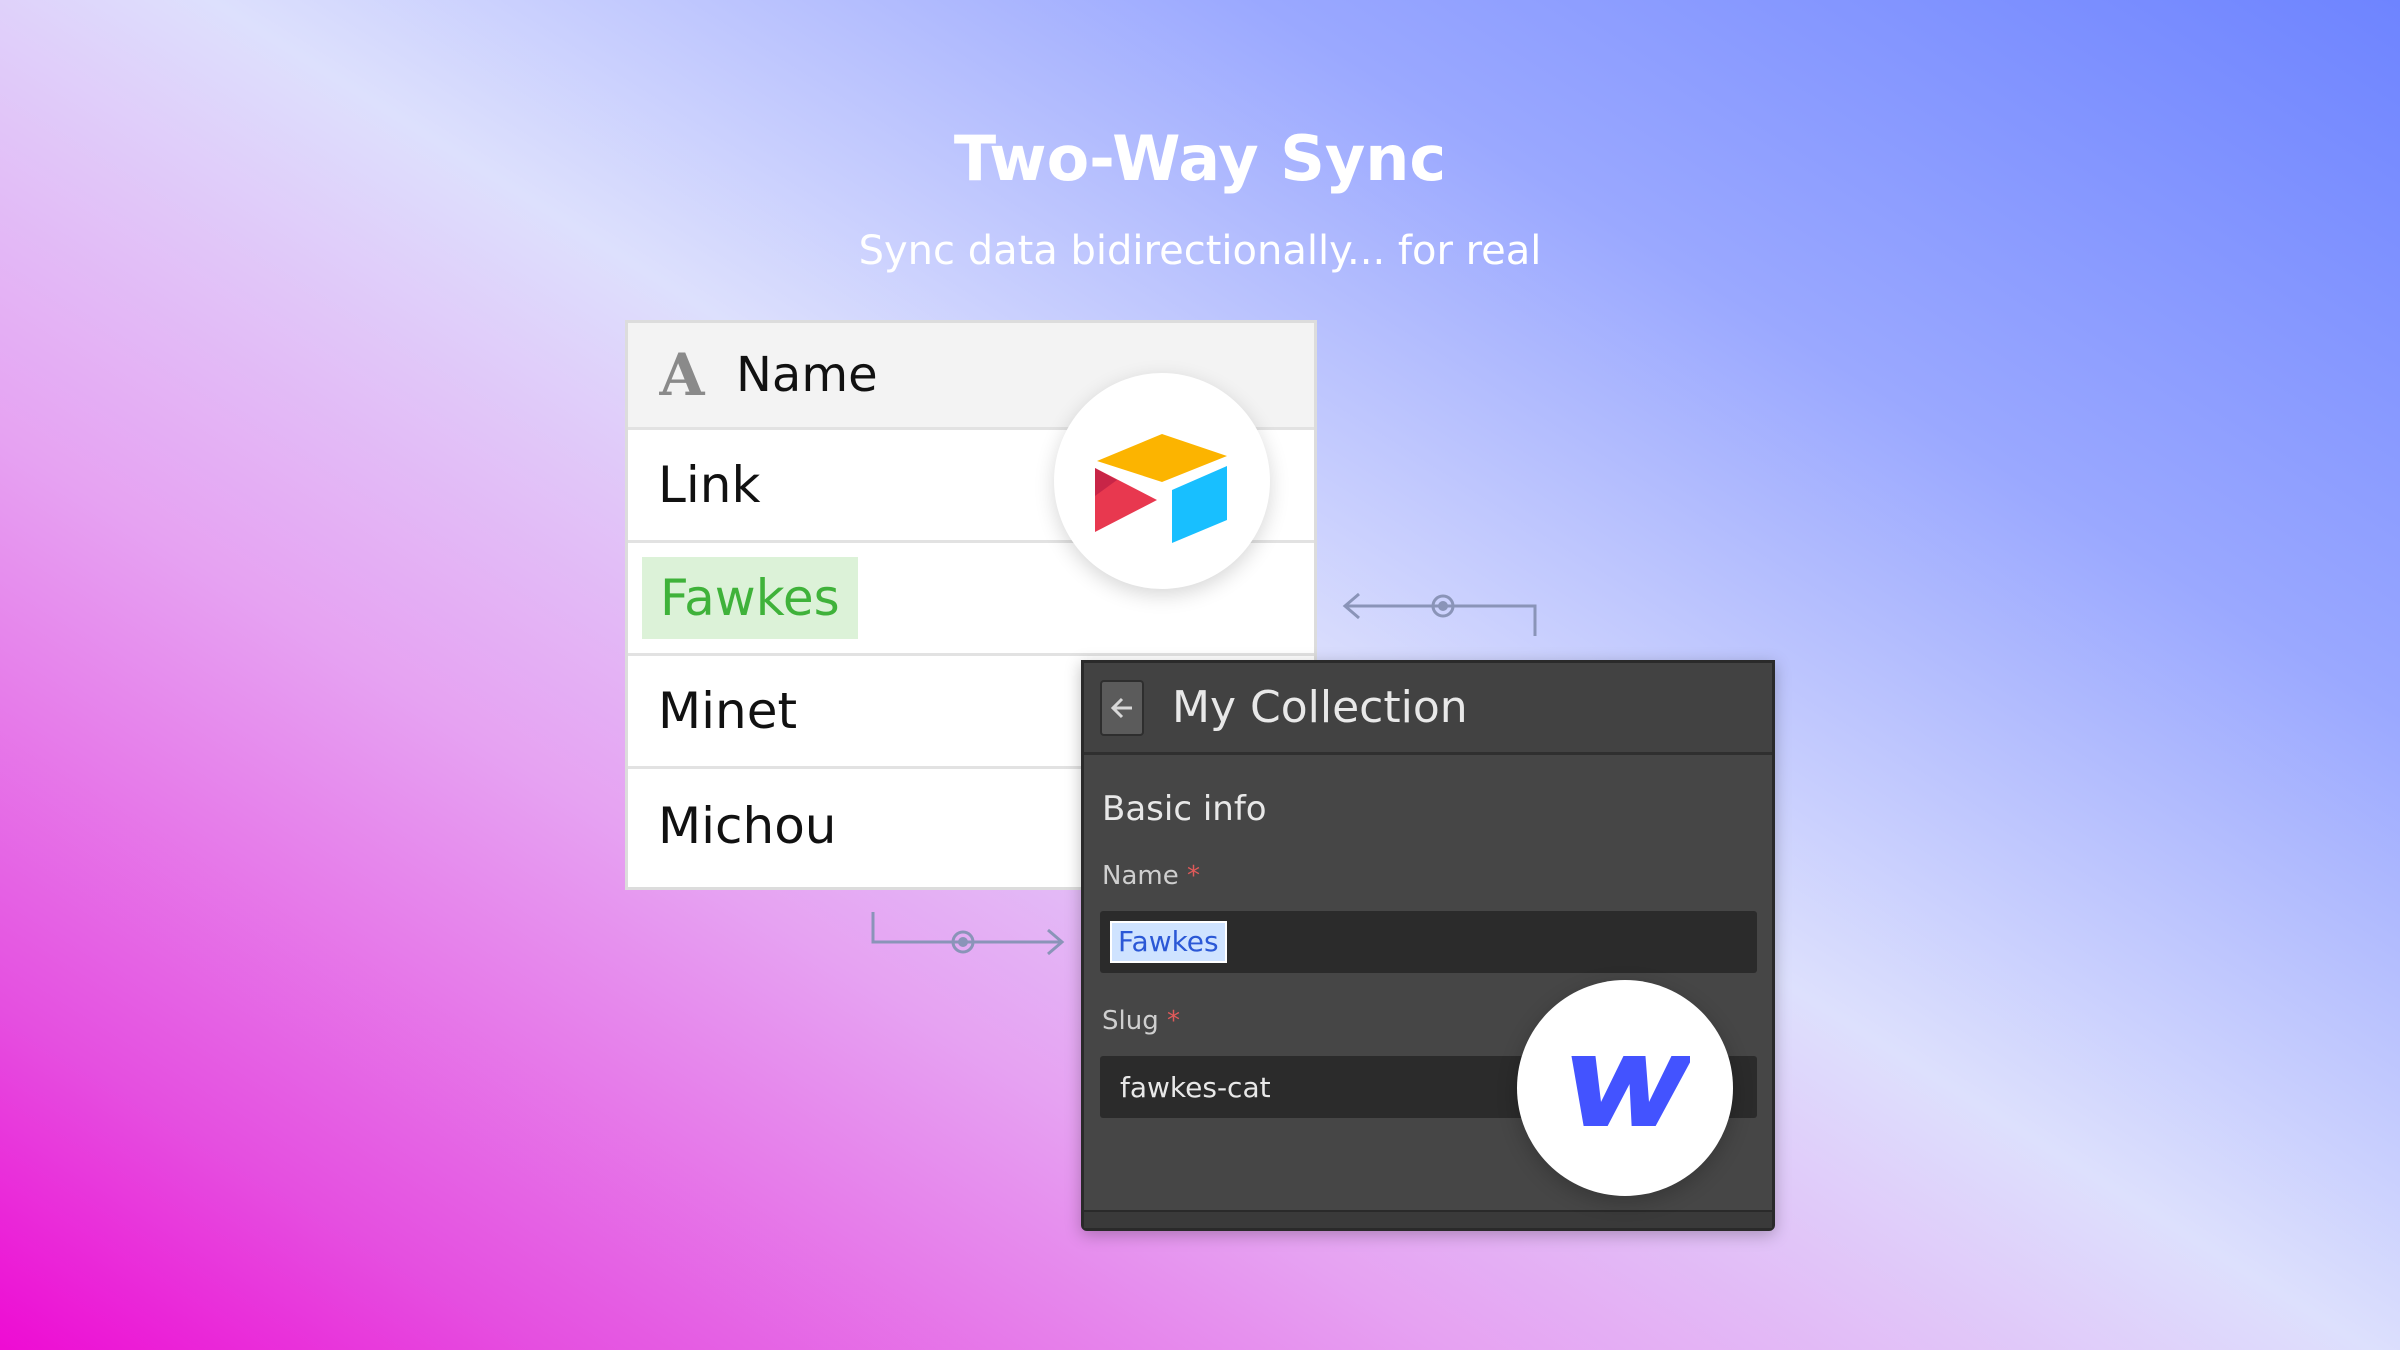 This screenshot has height=1350, width=2400. Describe the element at coordinates (1630, 1091) in the screenshot. I see `webflow-logo-icon` at that location.